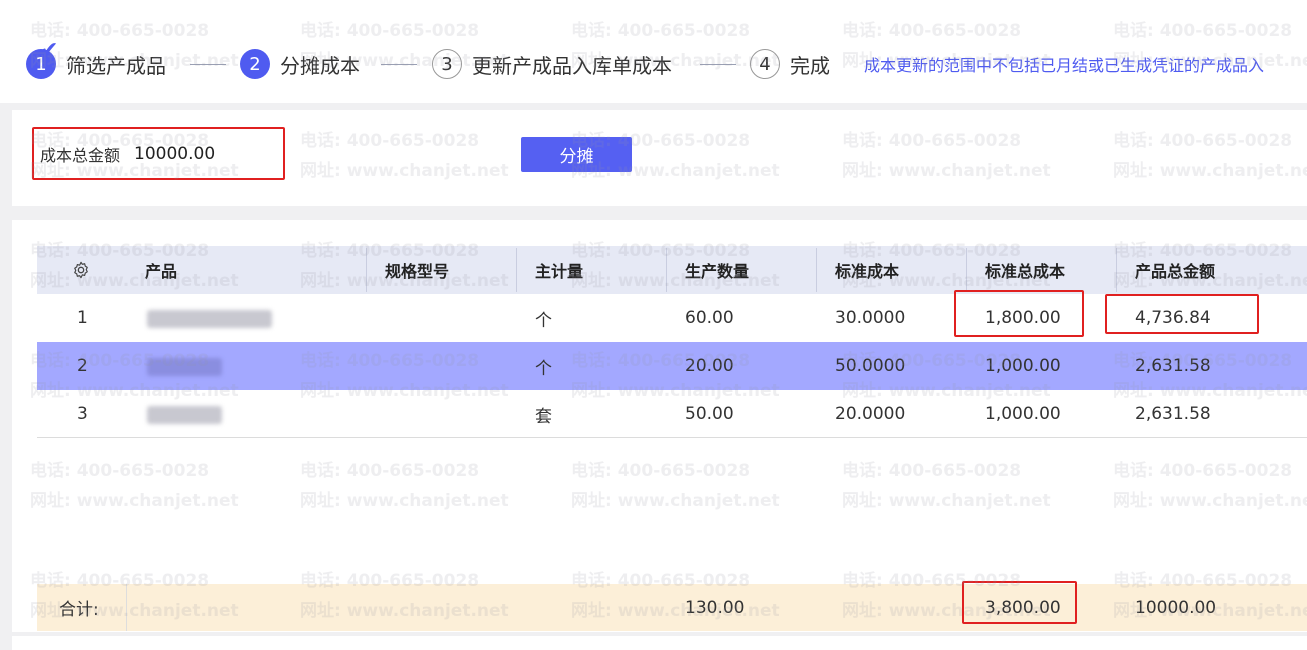  What do you see at coordinates (672, 607) in the screenshot?
I see `totals-row: 合计: 130.00 3,800.00 10000.00` at bounding box center [672, 607].